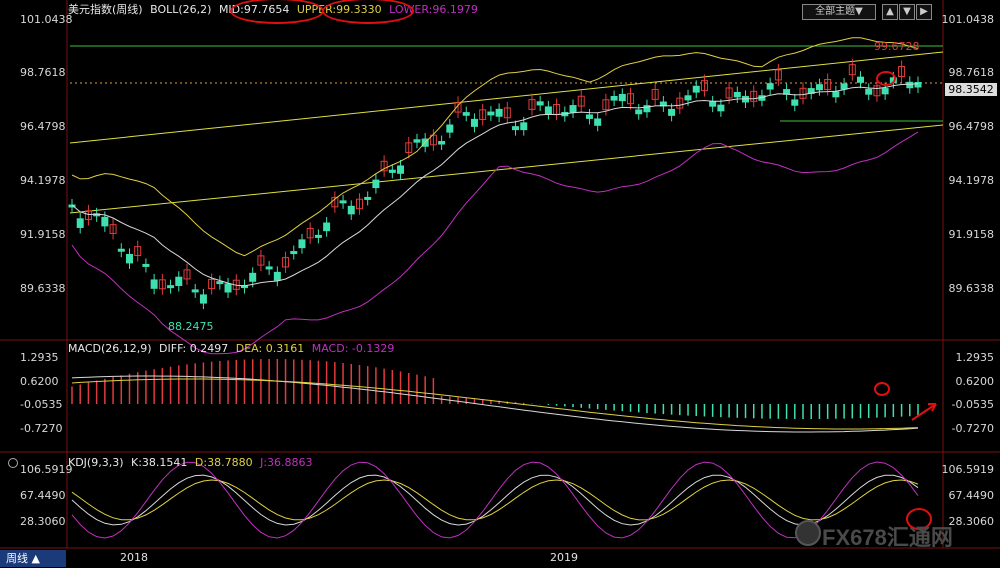  What do you see at coordinates (223, 462) in the screenshot?
I see `kdj-d: D:38.7880` at bounding box center [223, 462].